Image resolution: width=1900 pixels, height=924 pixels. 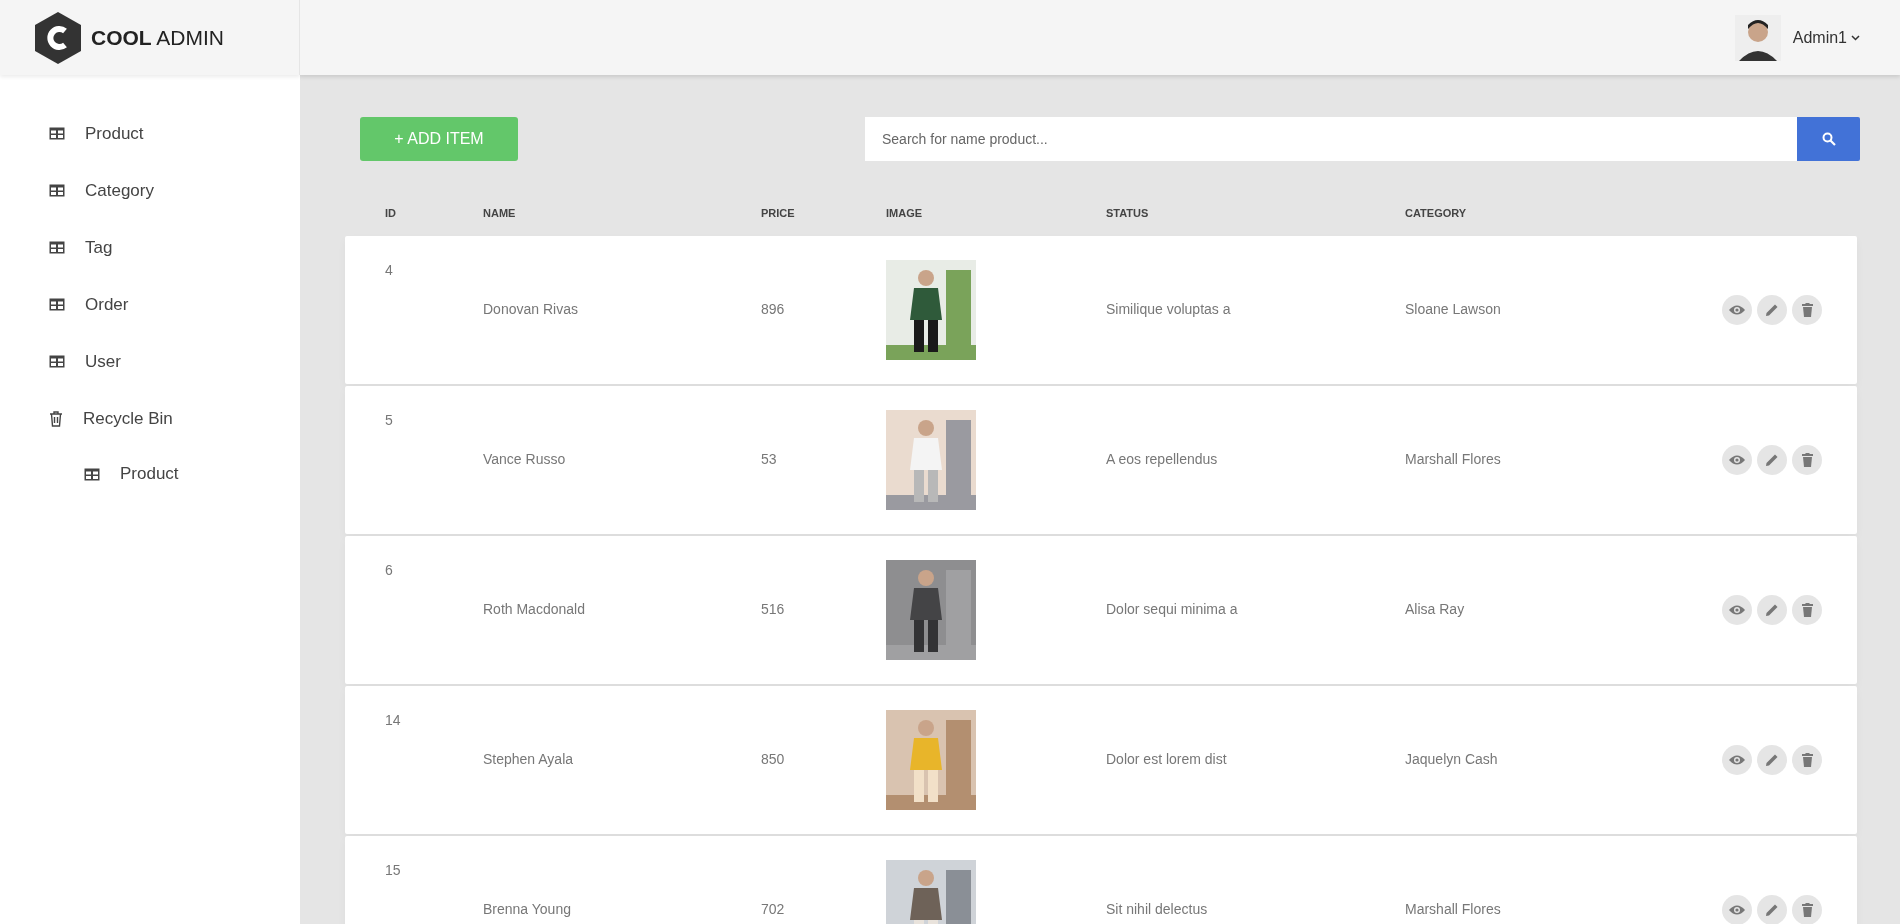 What do you see at coordinates (157, 37) in the screenshot?
I see `logo-text: COOL ADMIN` at bounding box center [157, 37].